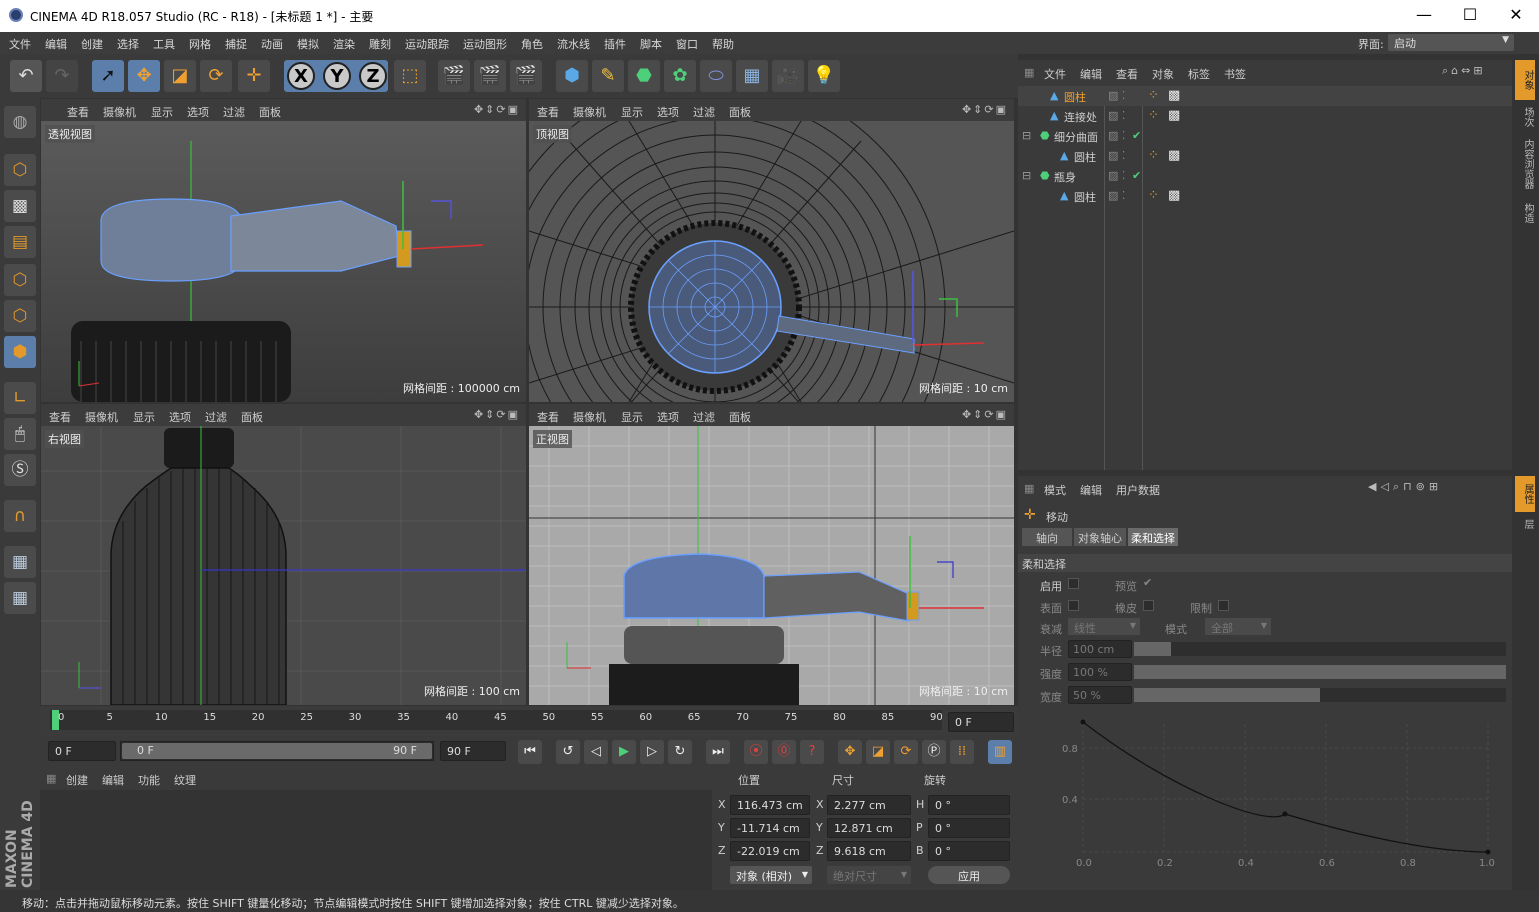 The image size is (1539, 912). I want to click on size-y-field: 12.871 cm, so click(869, 828).